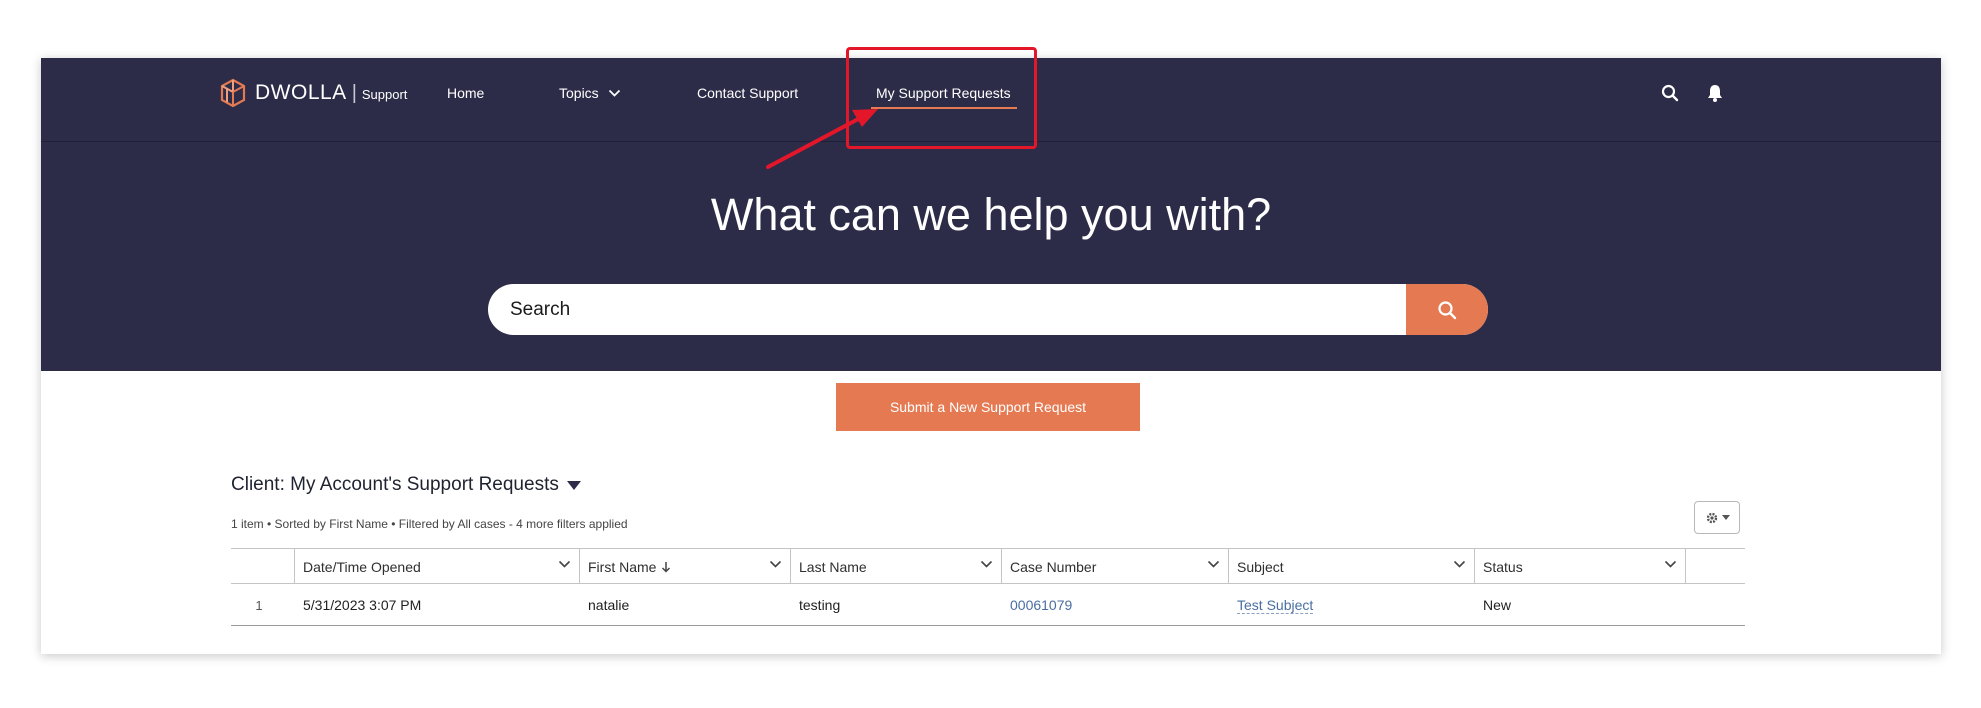 The width and height of the screenshot is (1981, 708). I want to click on notifications-button, so click(1715, 93).